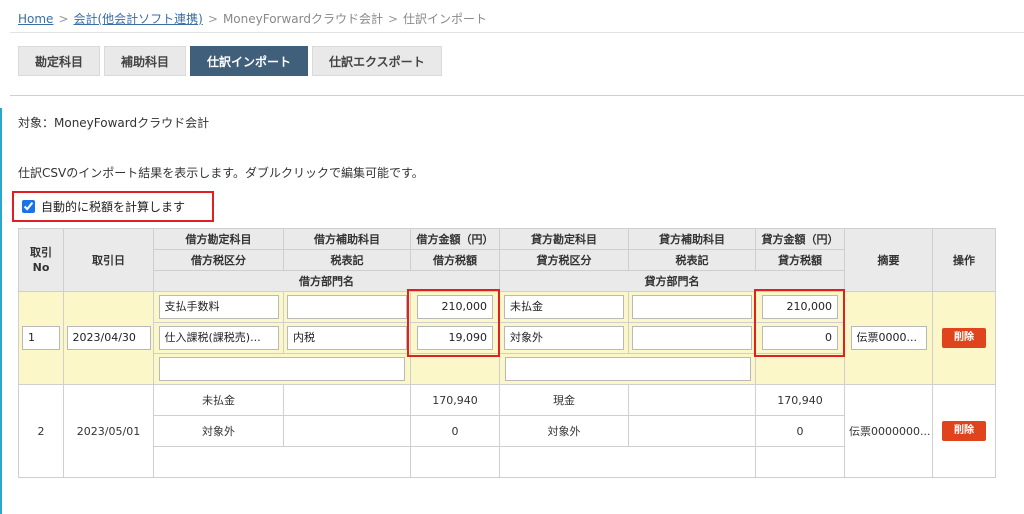  I want to click on credit-tax-input: 0, so click(800, 338).